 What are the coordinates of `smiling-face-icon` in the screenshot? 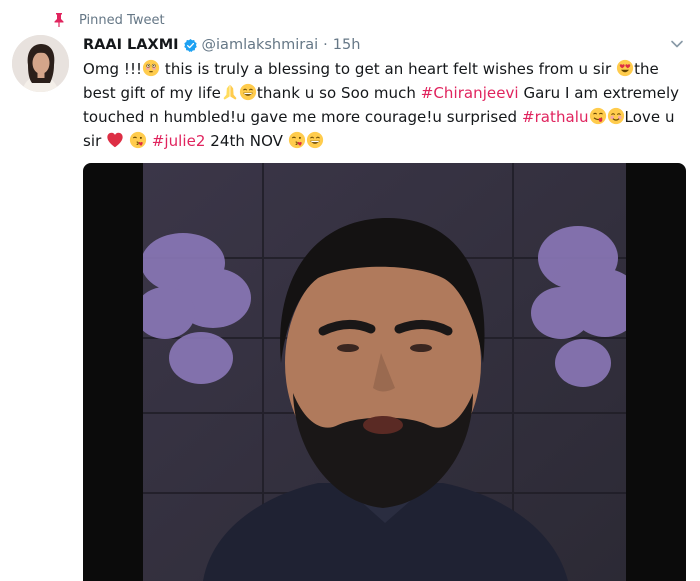 It's located at (615, 116).